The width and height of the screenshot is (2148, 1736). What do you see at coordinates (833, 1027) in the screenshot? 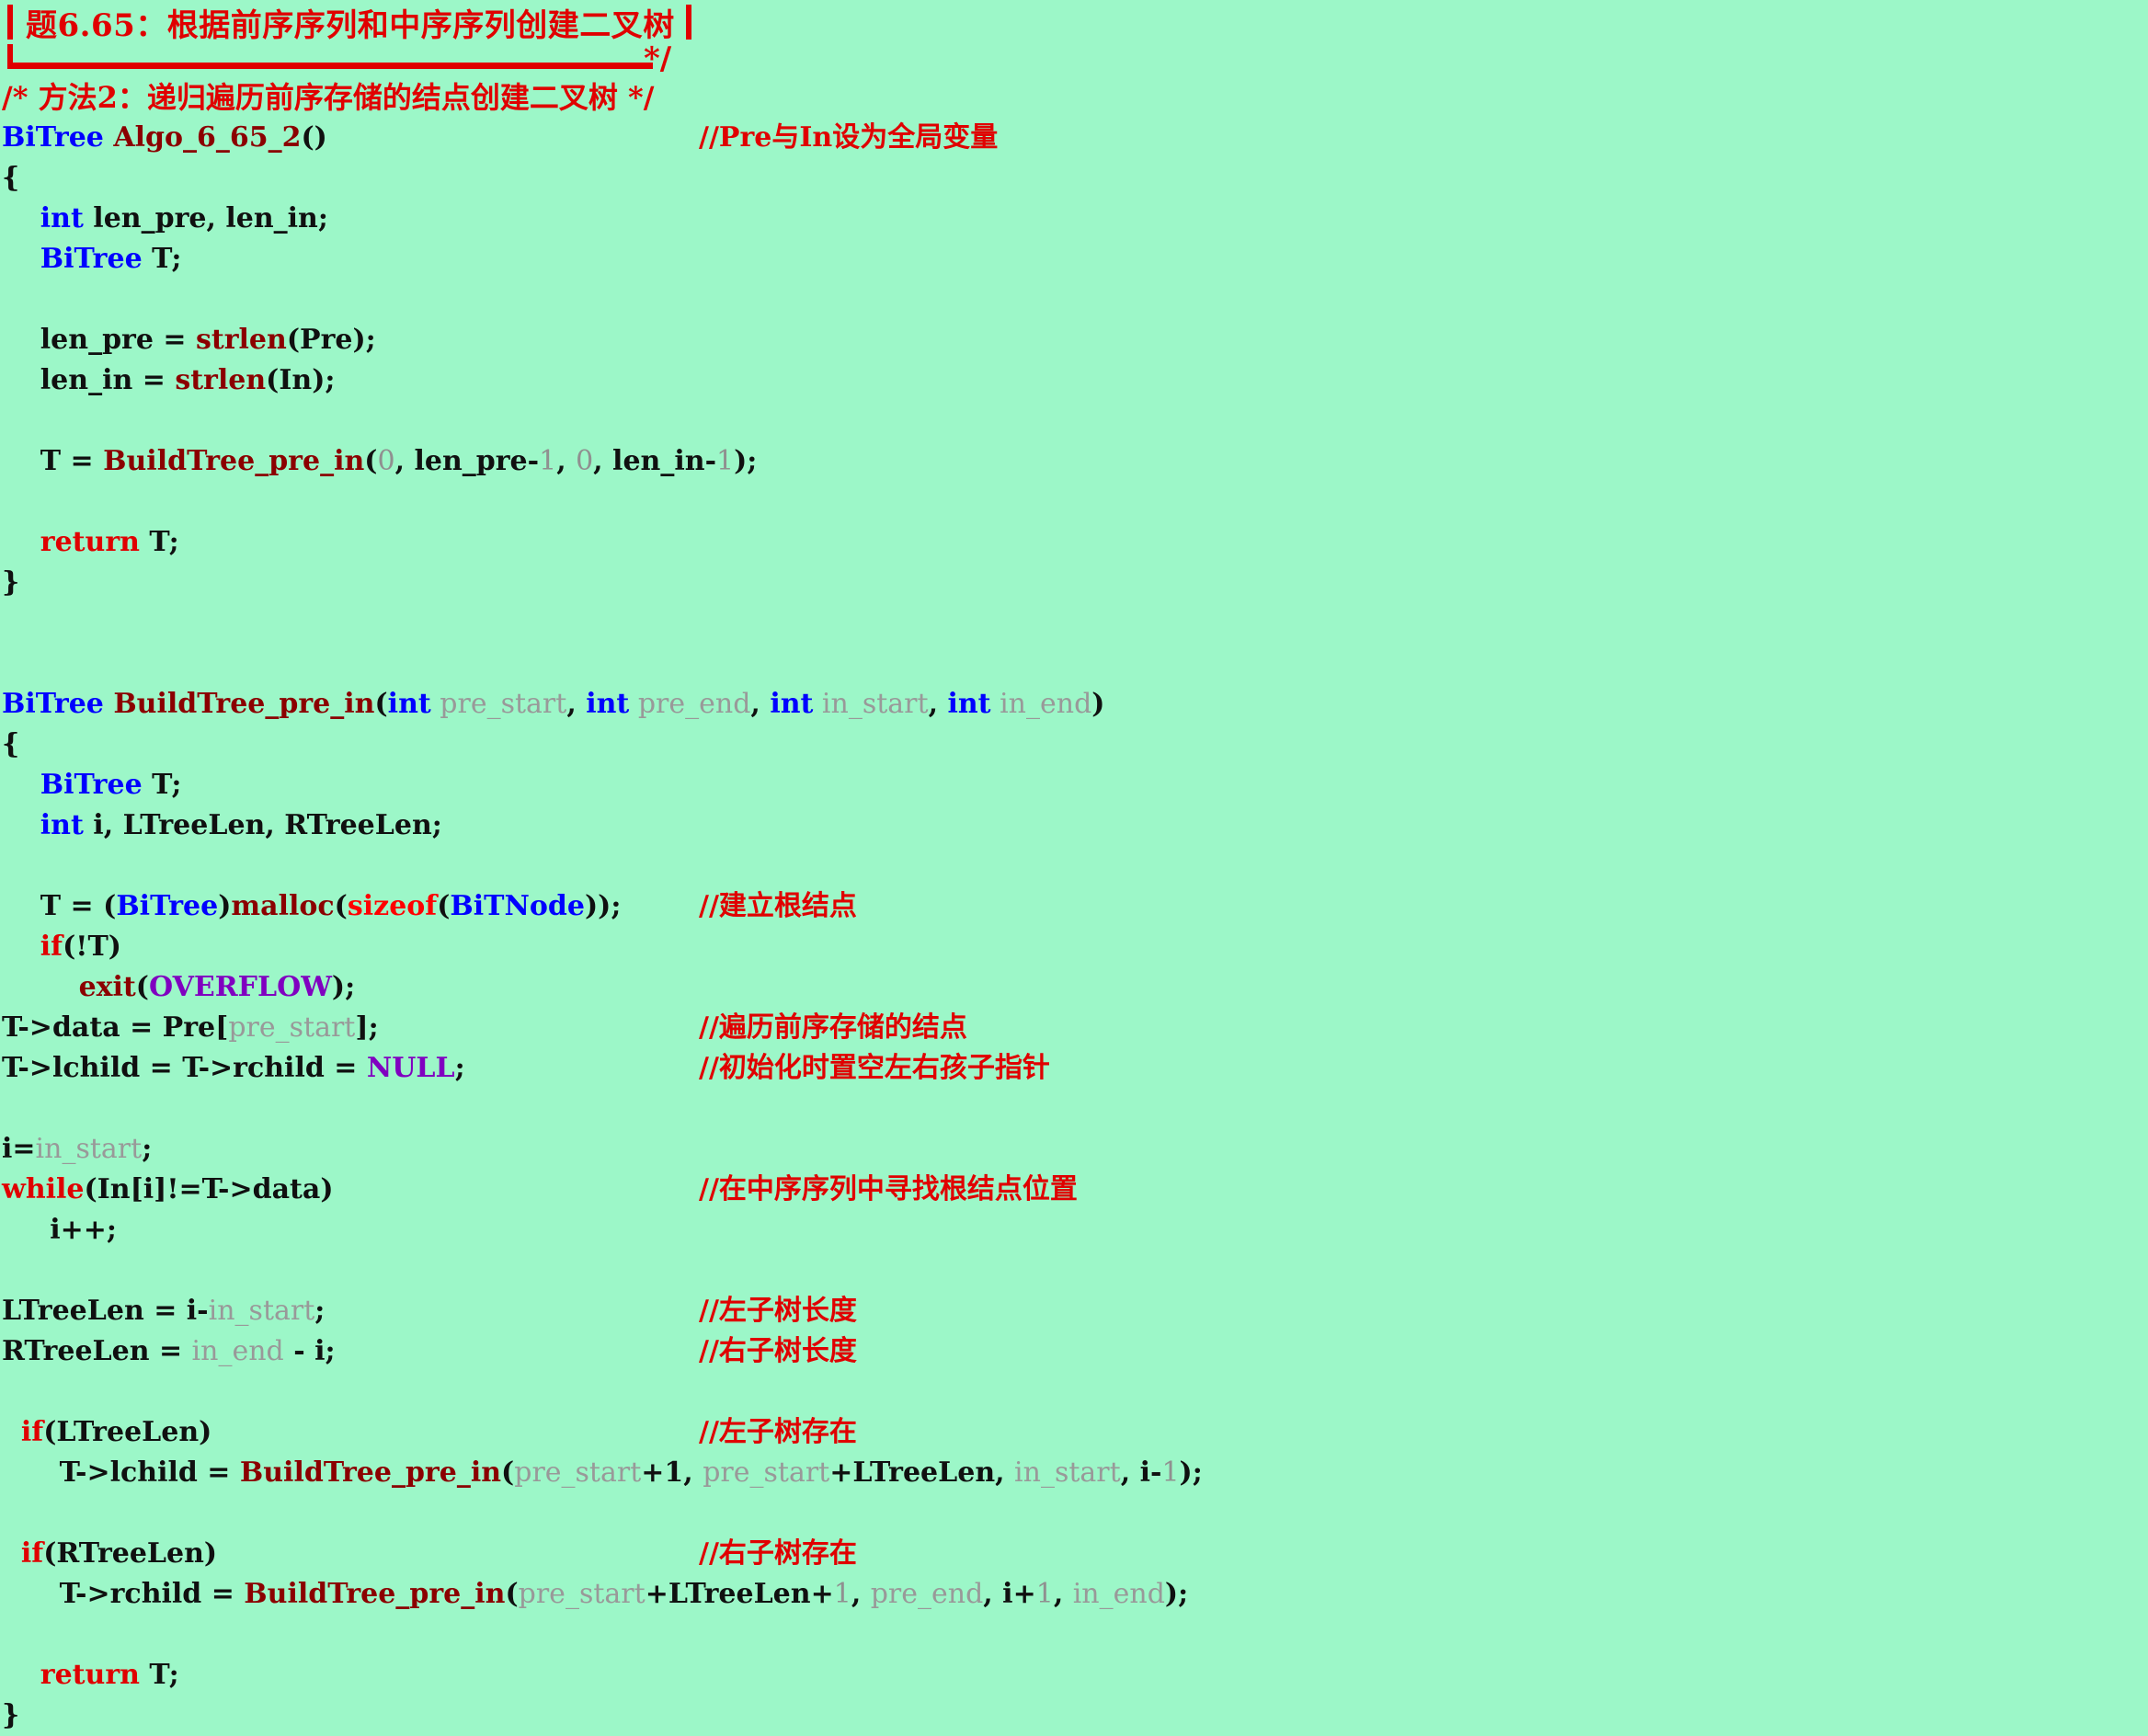
I see `data-assign-comment: //遍历前序存储的结点` at bounding box center [833, 1027].